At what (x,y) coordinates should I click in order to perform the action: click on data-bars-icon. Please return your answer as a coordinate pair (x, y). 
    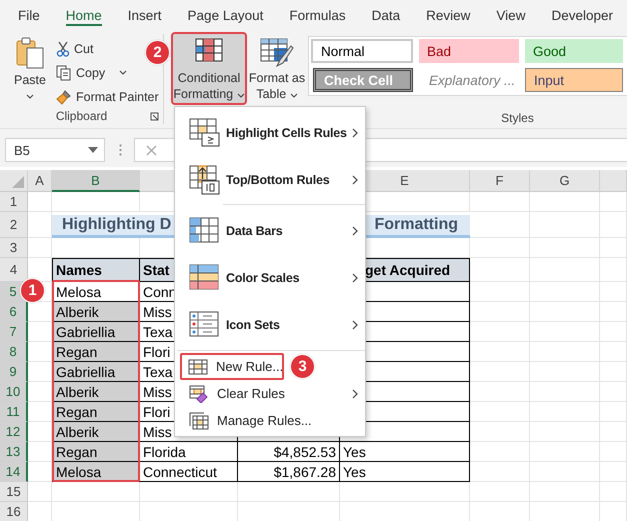
    Looking at the image, I should click on (205, 231).